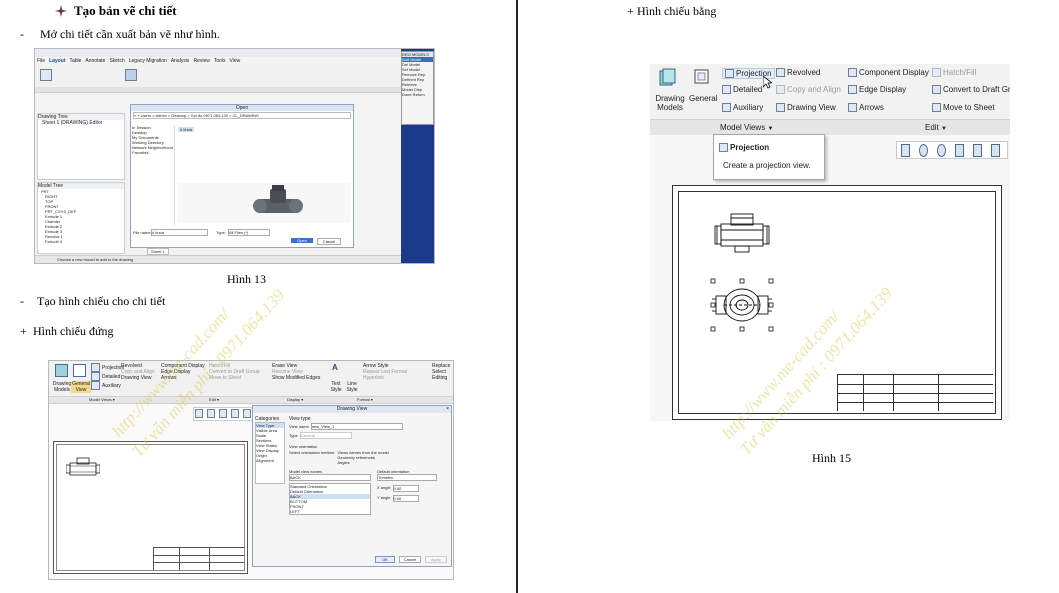 The image size is (1059, 593). Describe the element at coordinates (335, 367) in the screenshot. I see `text-style-icon: A` at that location.